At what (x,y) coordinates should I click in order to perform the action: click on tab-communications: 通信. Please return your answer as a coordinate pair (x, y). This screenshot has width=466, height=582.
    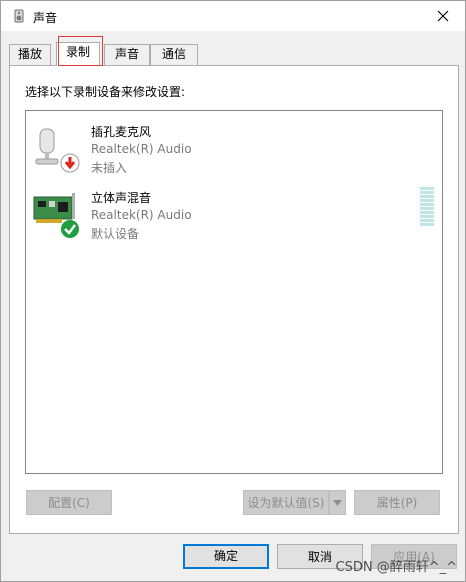
    Looking at the image, I should click on (174, 54).